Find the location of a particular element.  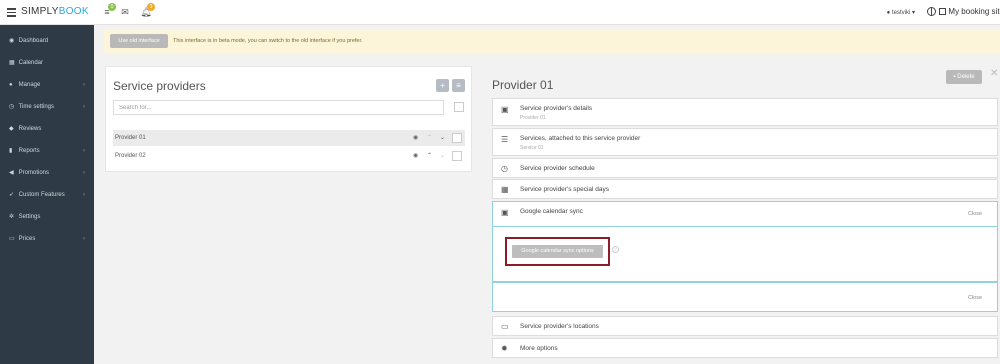

sidebar-item-label: Custom Features is located at coordinates (41, 195).